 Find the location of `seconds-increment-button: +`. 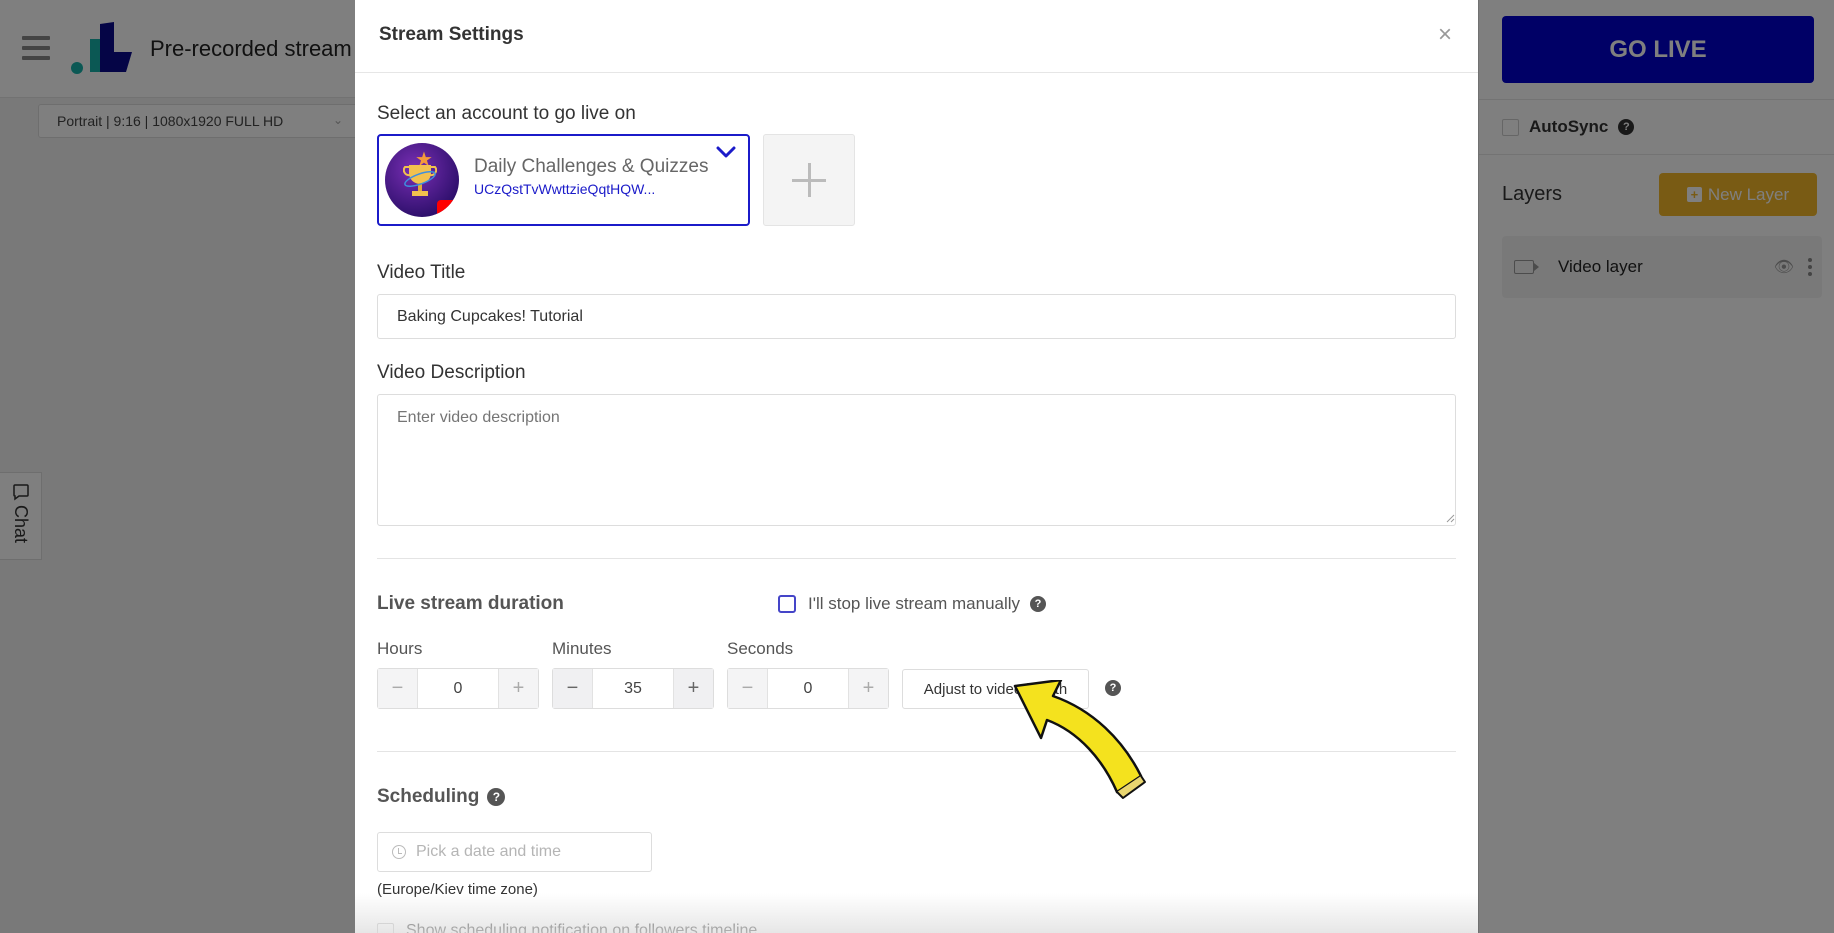

seconds-increment-button: + is located at coordinates (868, 688).